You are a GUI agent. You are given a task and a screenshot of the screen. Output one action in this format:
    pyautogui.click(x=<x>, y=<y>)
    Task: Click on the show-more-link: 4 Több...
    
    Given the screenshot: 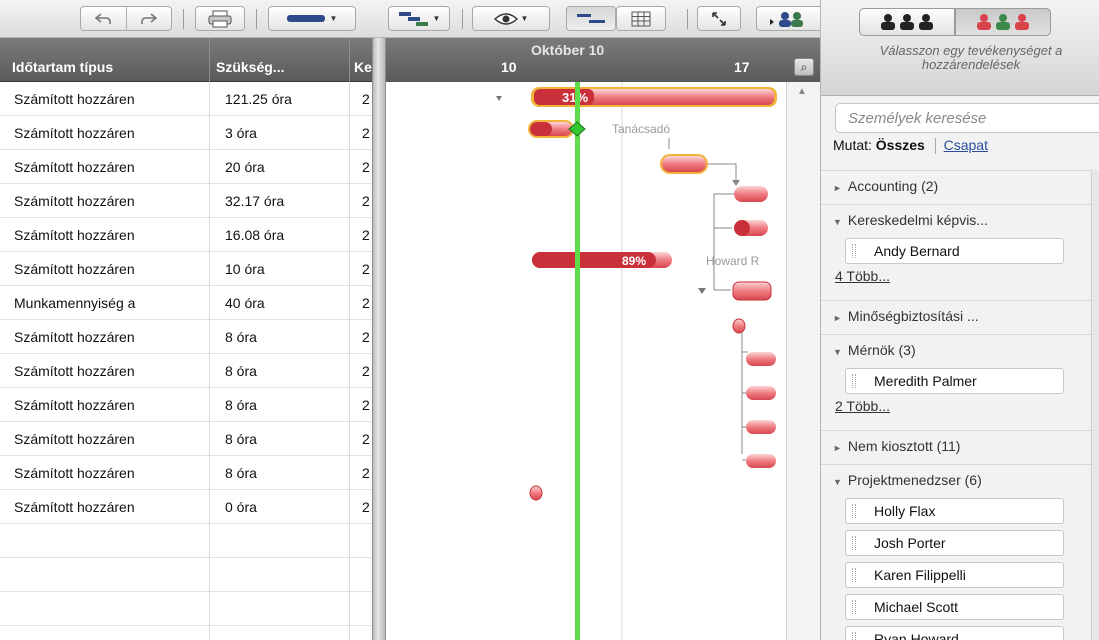 What is the action you would take?
    pyautogui.click(x=862, y=276)
    